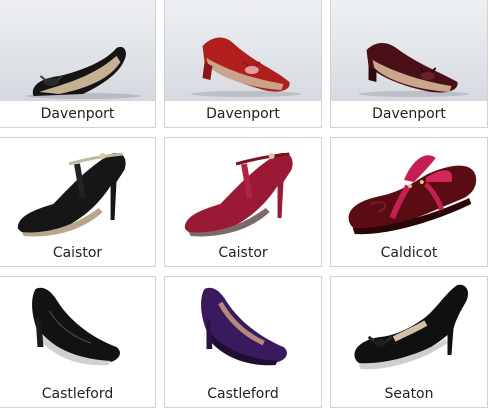  Describe the element at coordinates (243, 51) in the screenshot. I see `product-image-davenport-red` at that location.